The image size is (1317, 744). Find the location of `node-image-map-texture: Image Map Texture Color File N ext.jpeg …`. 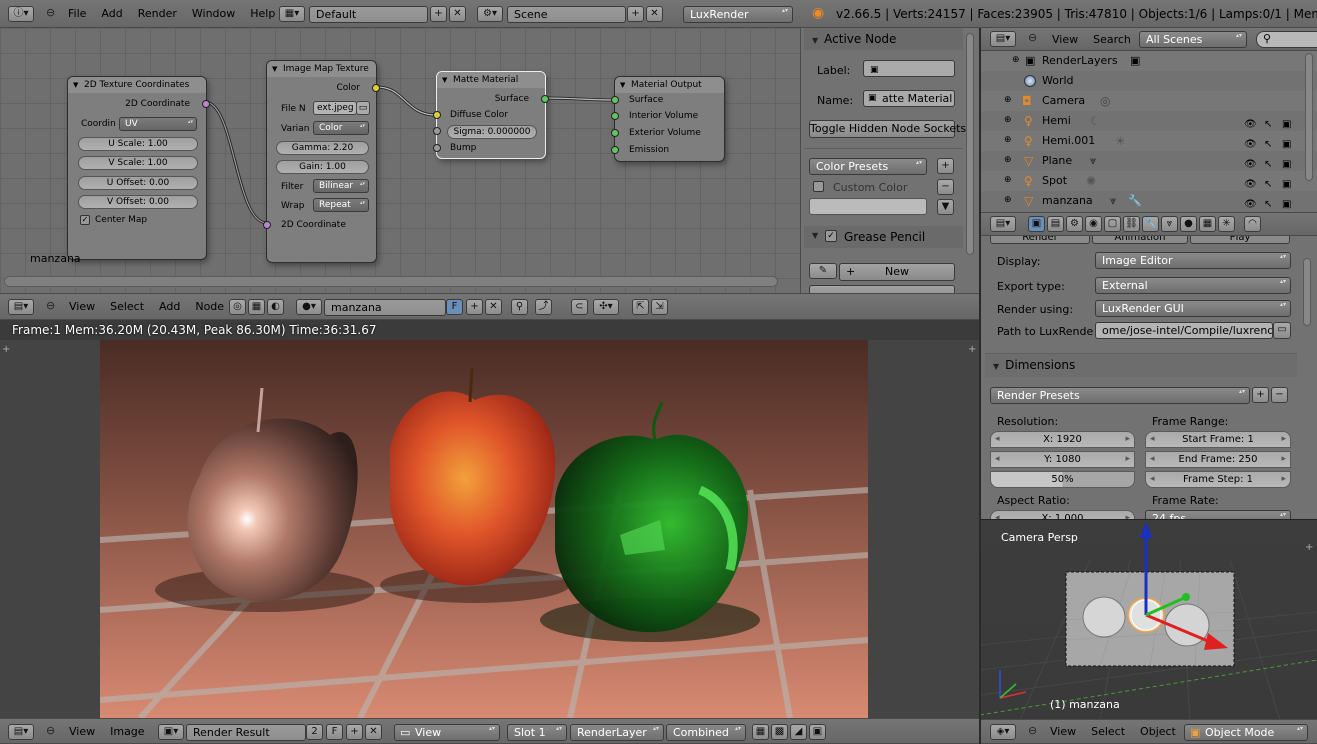

node-image-map-texture: Image Map Texture Color File N ext.jpeg … is located at coordinates (321, 161).